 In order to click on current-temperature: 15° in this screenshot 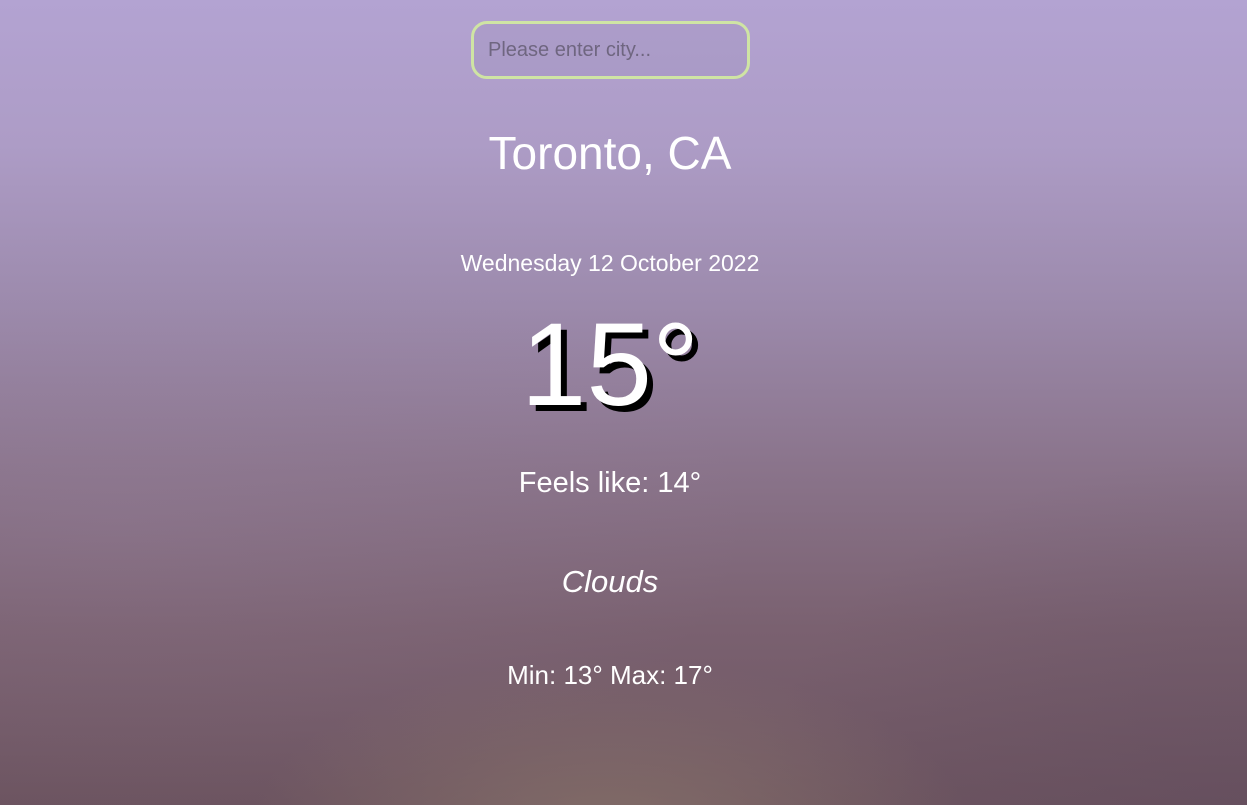, I will do `click(610, 365)`.